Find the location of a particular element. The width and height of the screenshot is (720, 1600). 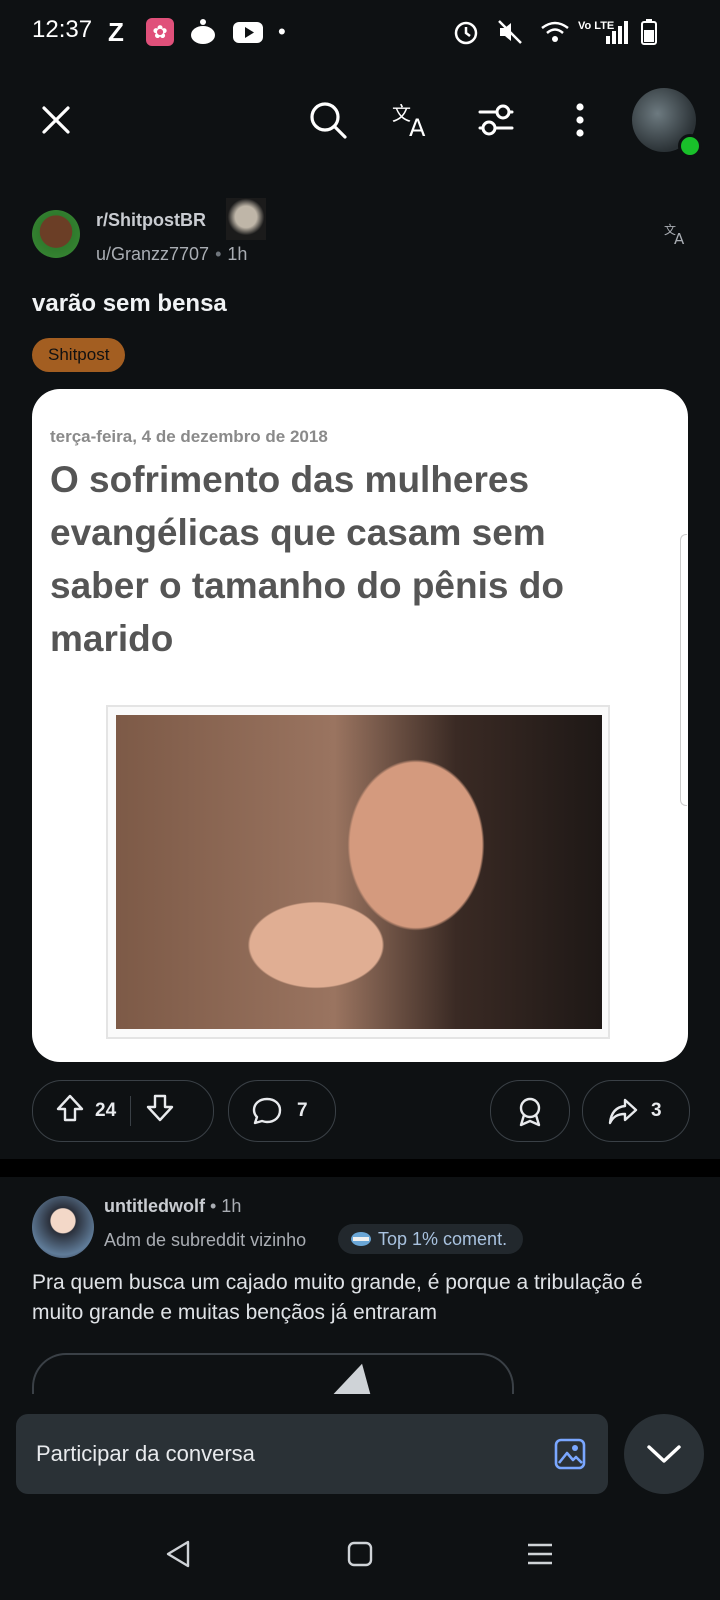

comment-header: untitledwolf • 1h is located at coordinates (172, 1206).